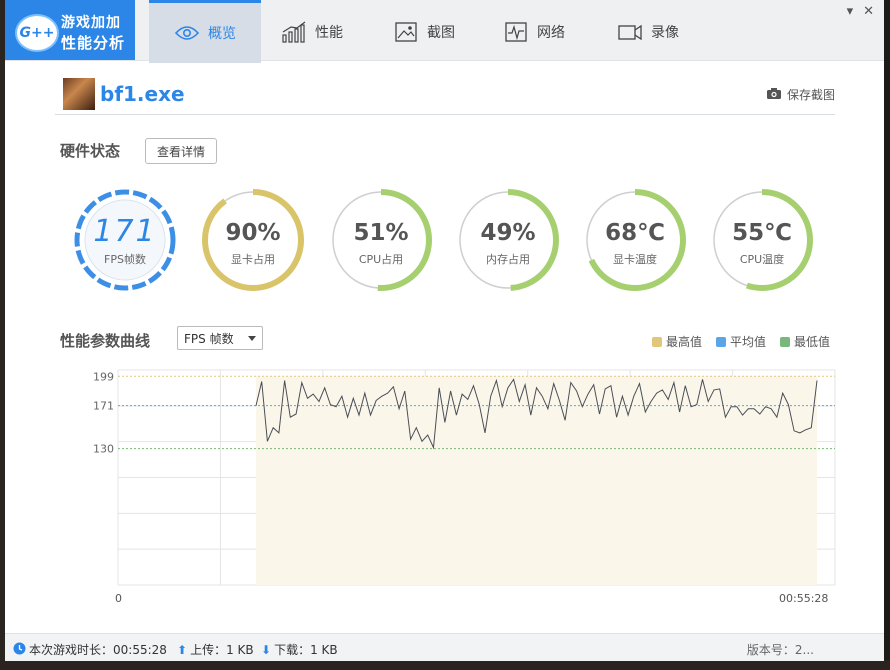  I want to click on fps-label: FPS帧数, so click(125, 259).